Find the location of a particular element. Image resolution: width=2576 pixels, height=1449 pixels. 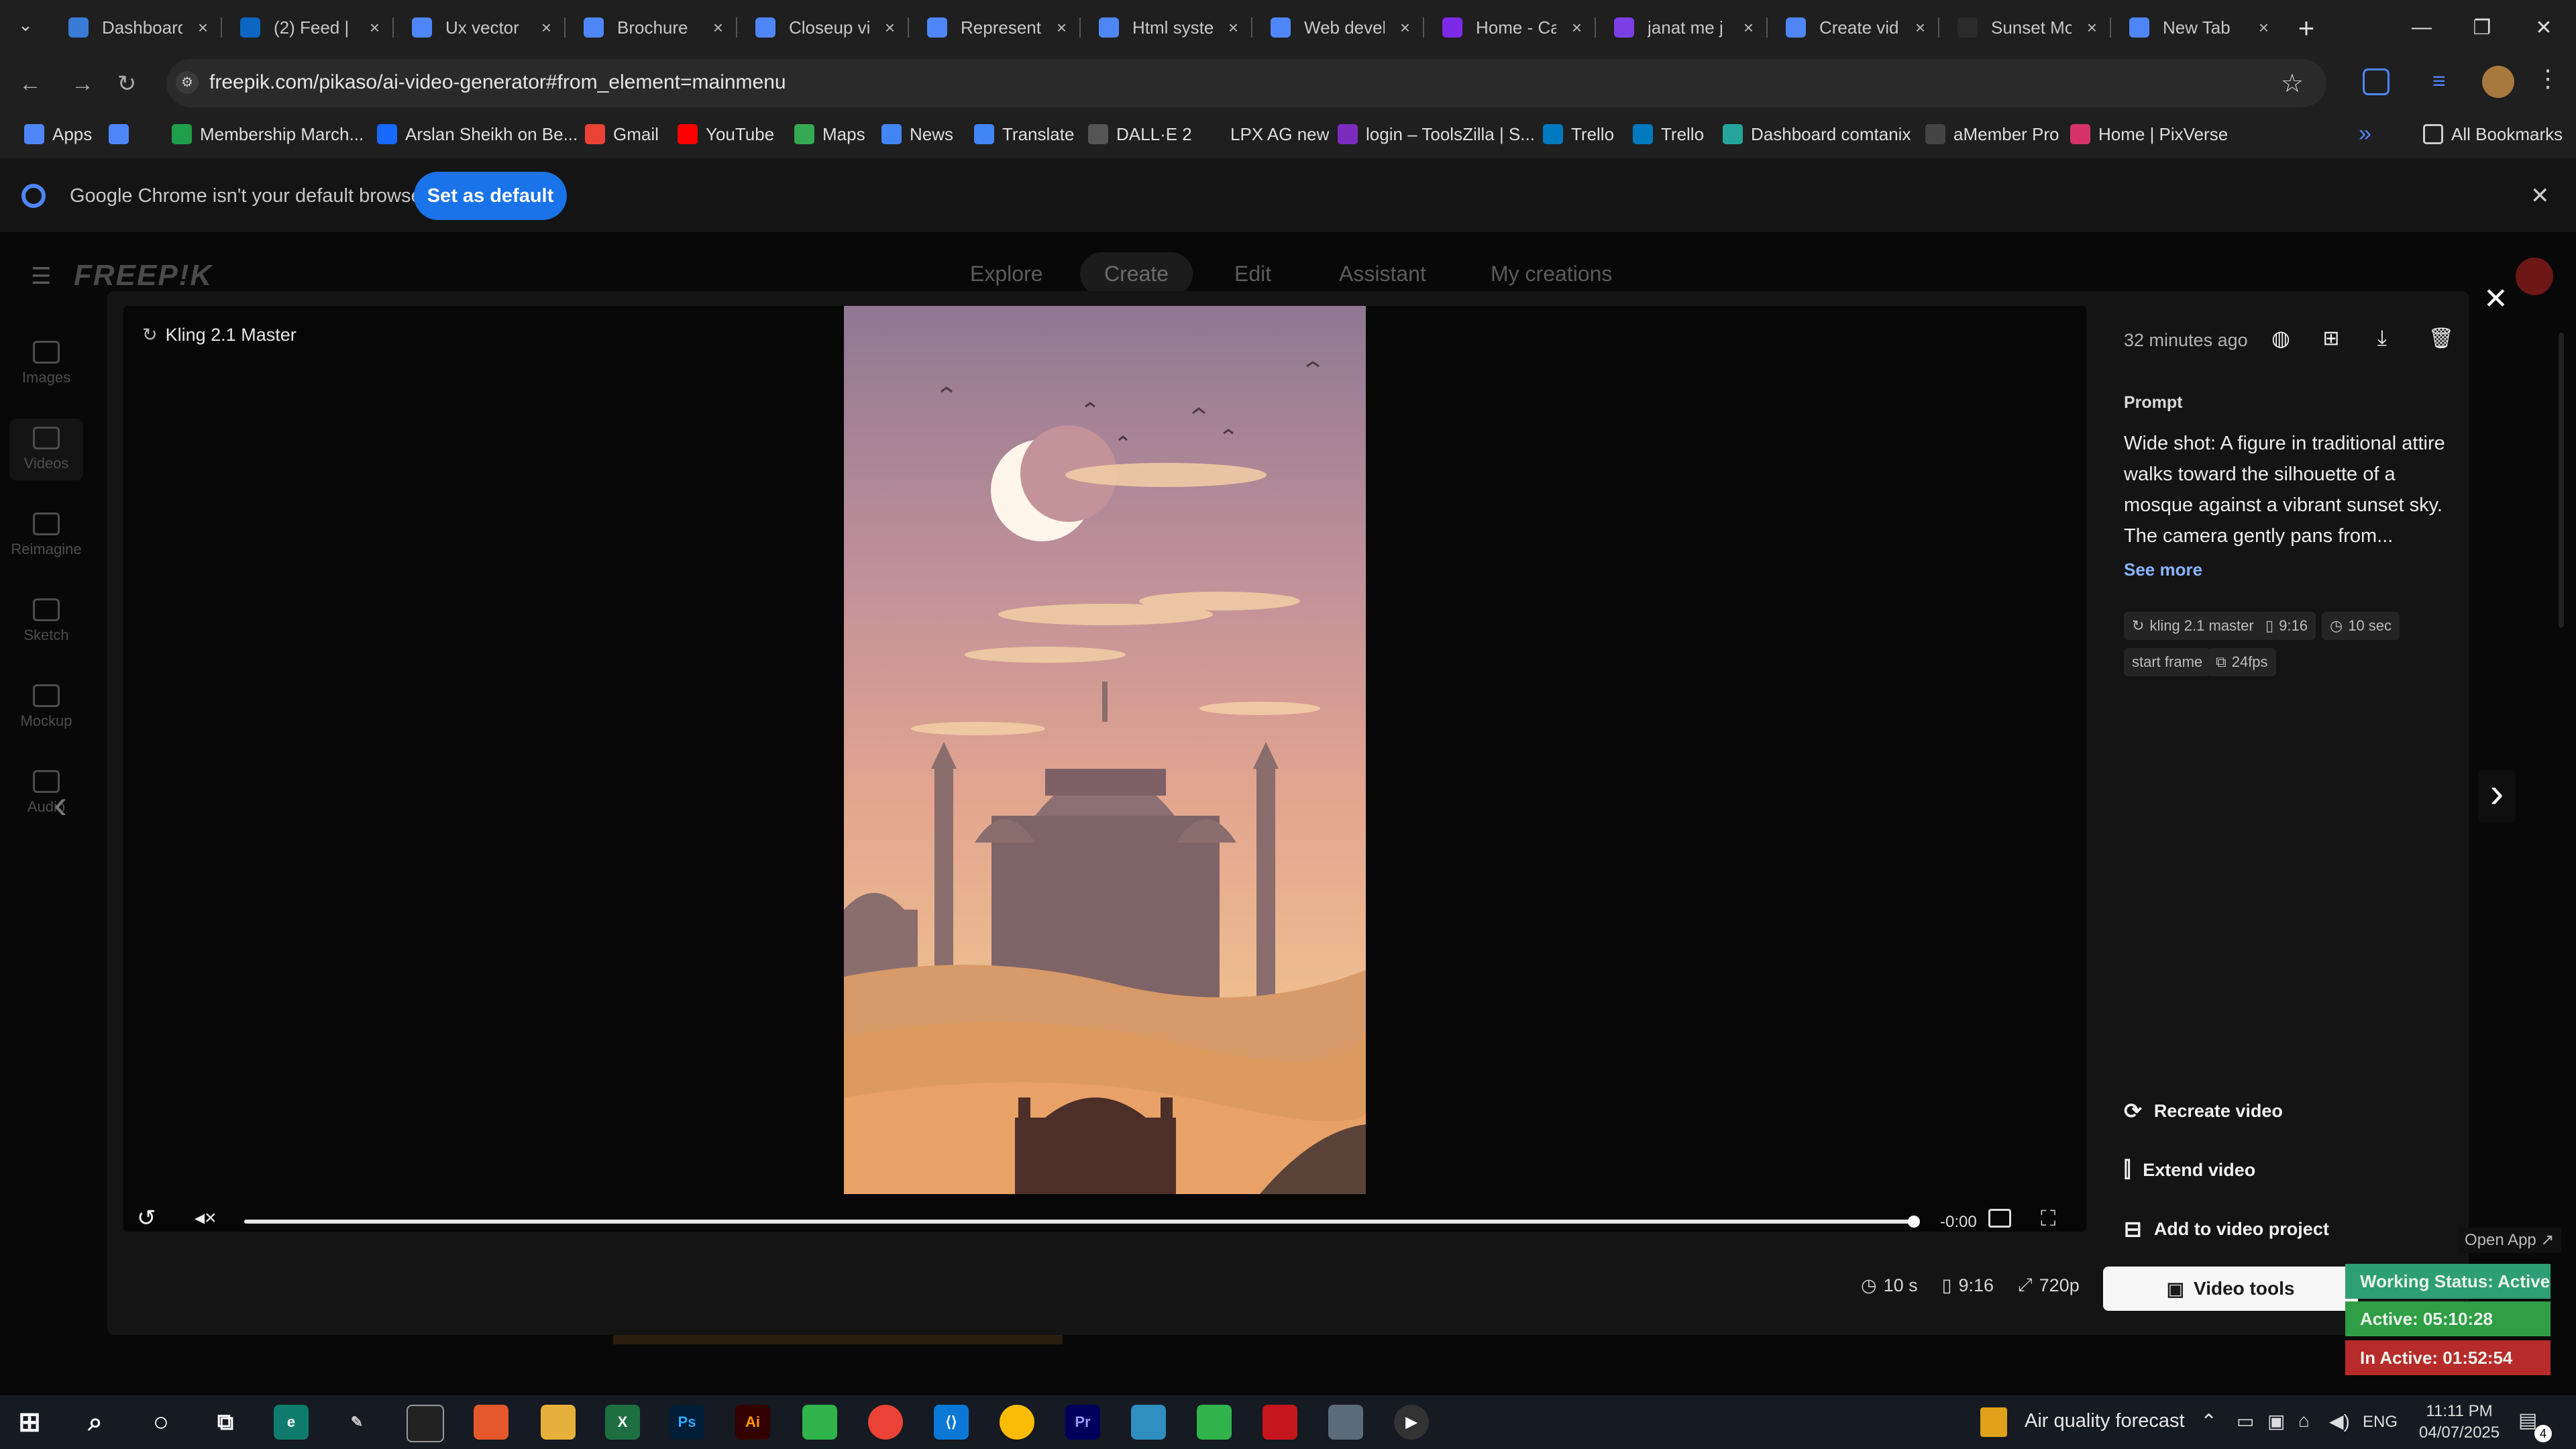

search-icon: ⌕ is located at coordinates (95, 1422).